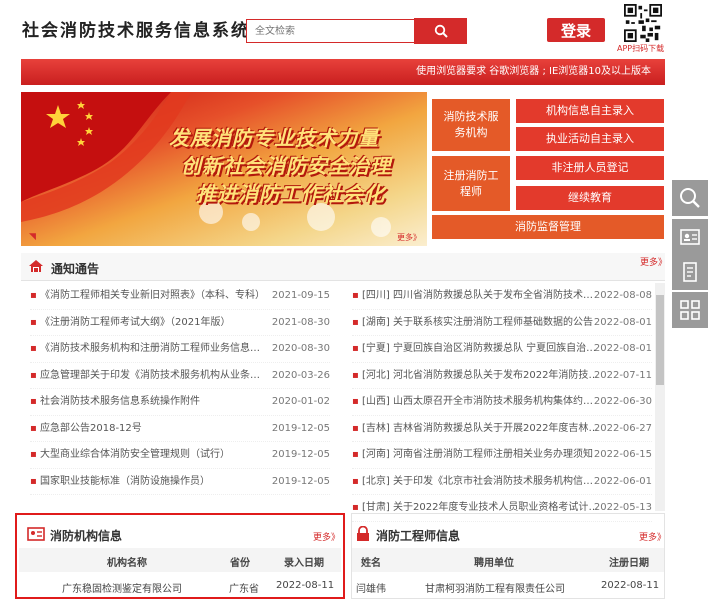  Describe the element at coordinates (343, 72) in the screenshot. I see `browser-requirement-bar: 使用浏览器要求 谷歌浏览器 ; IE浏览器10及以上版本` at that location.